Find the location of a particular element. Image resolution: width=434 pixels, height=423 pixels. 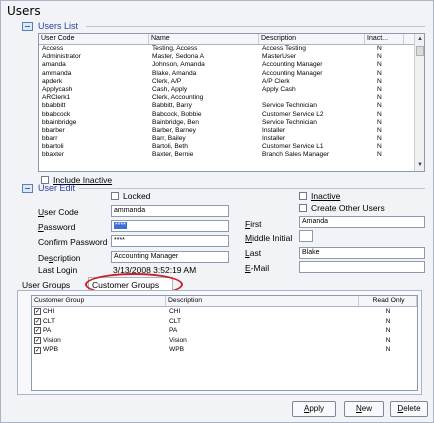

create-other-users-checkbox is located at coordinates (303, 208).